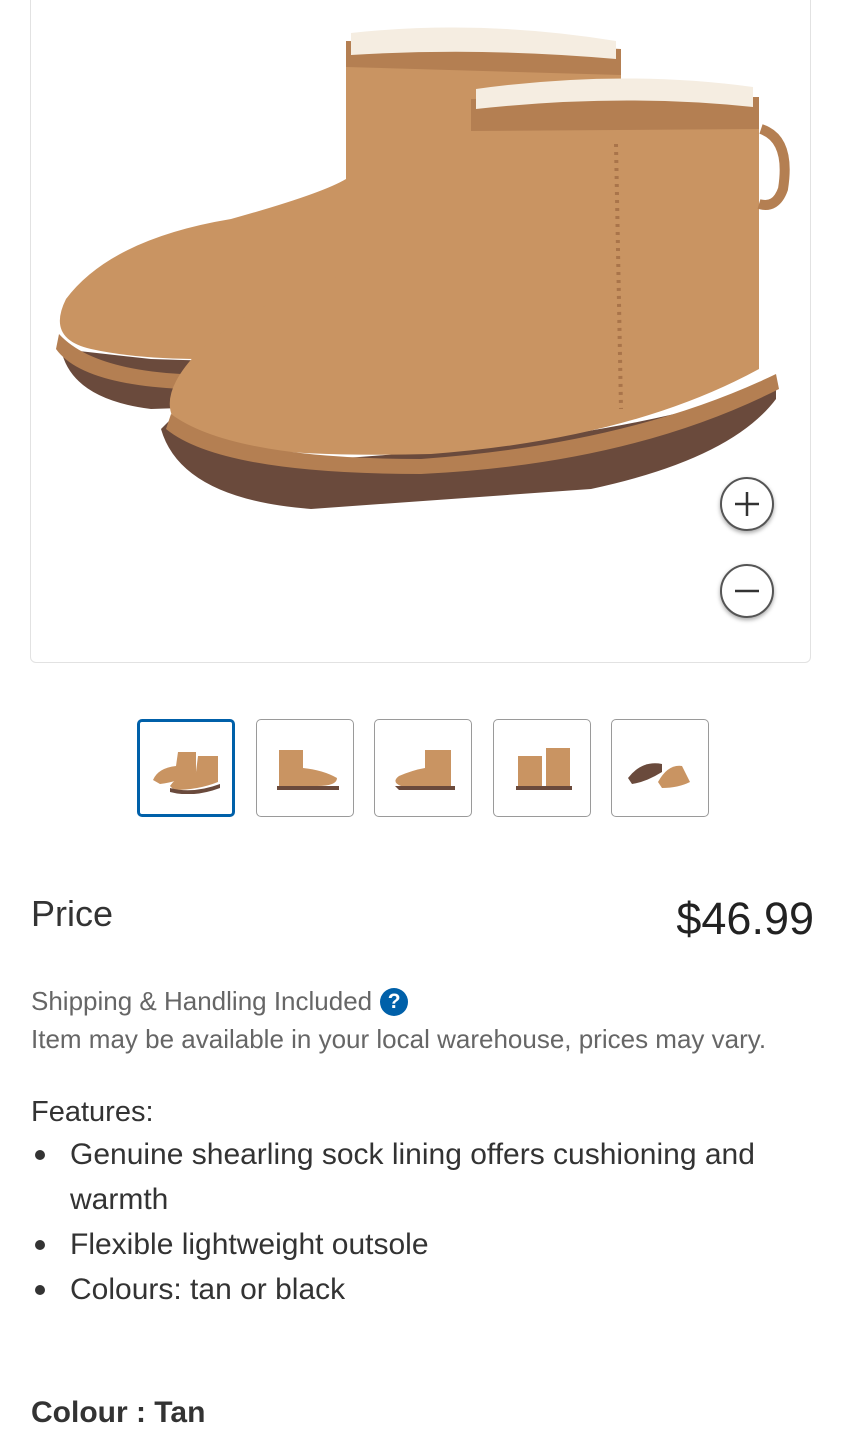  I want to click on list-item: Colours: tan or black, so click(426, 1289).